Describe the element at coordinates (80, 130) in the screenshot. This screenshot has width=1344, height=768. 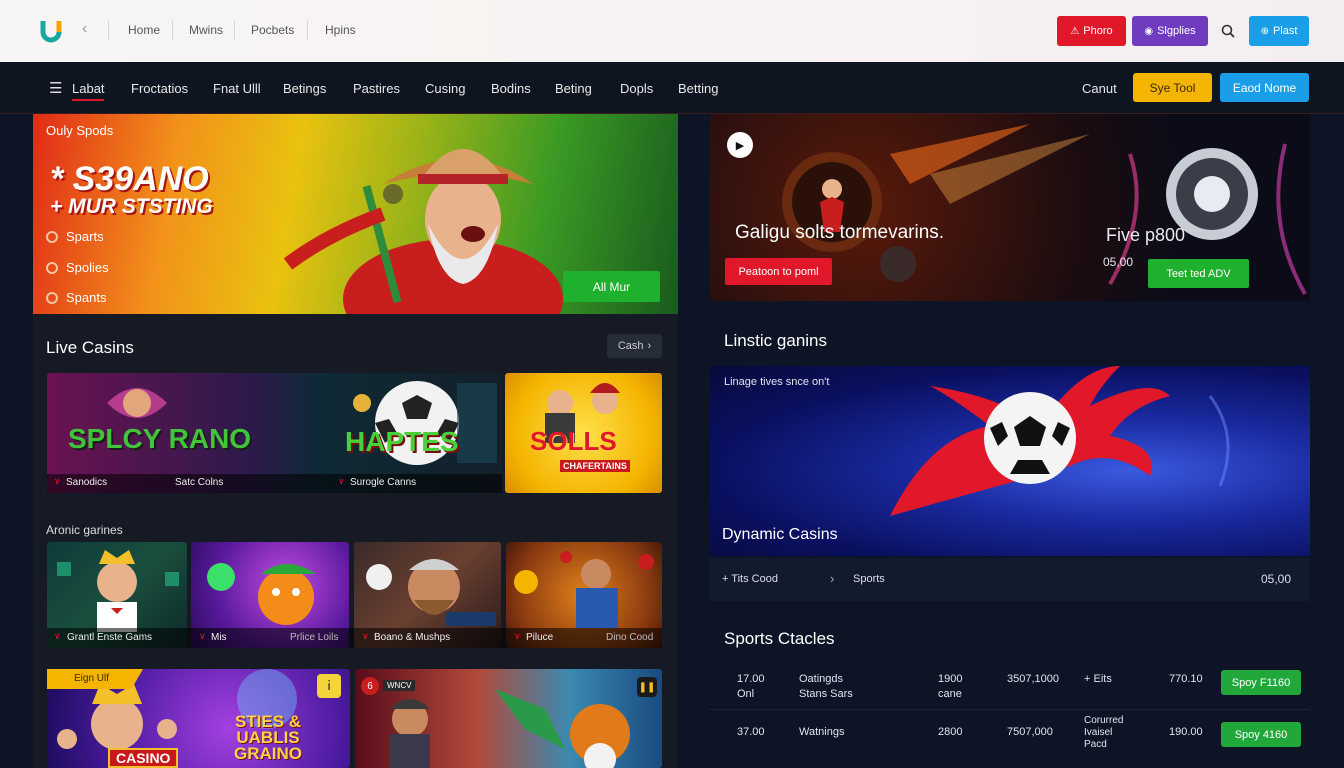
I see `hero-kicker: Ouly Spods` at that location.